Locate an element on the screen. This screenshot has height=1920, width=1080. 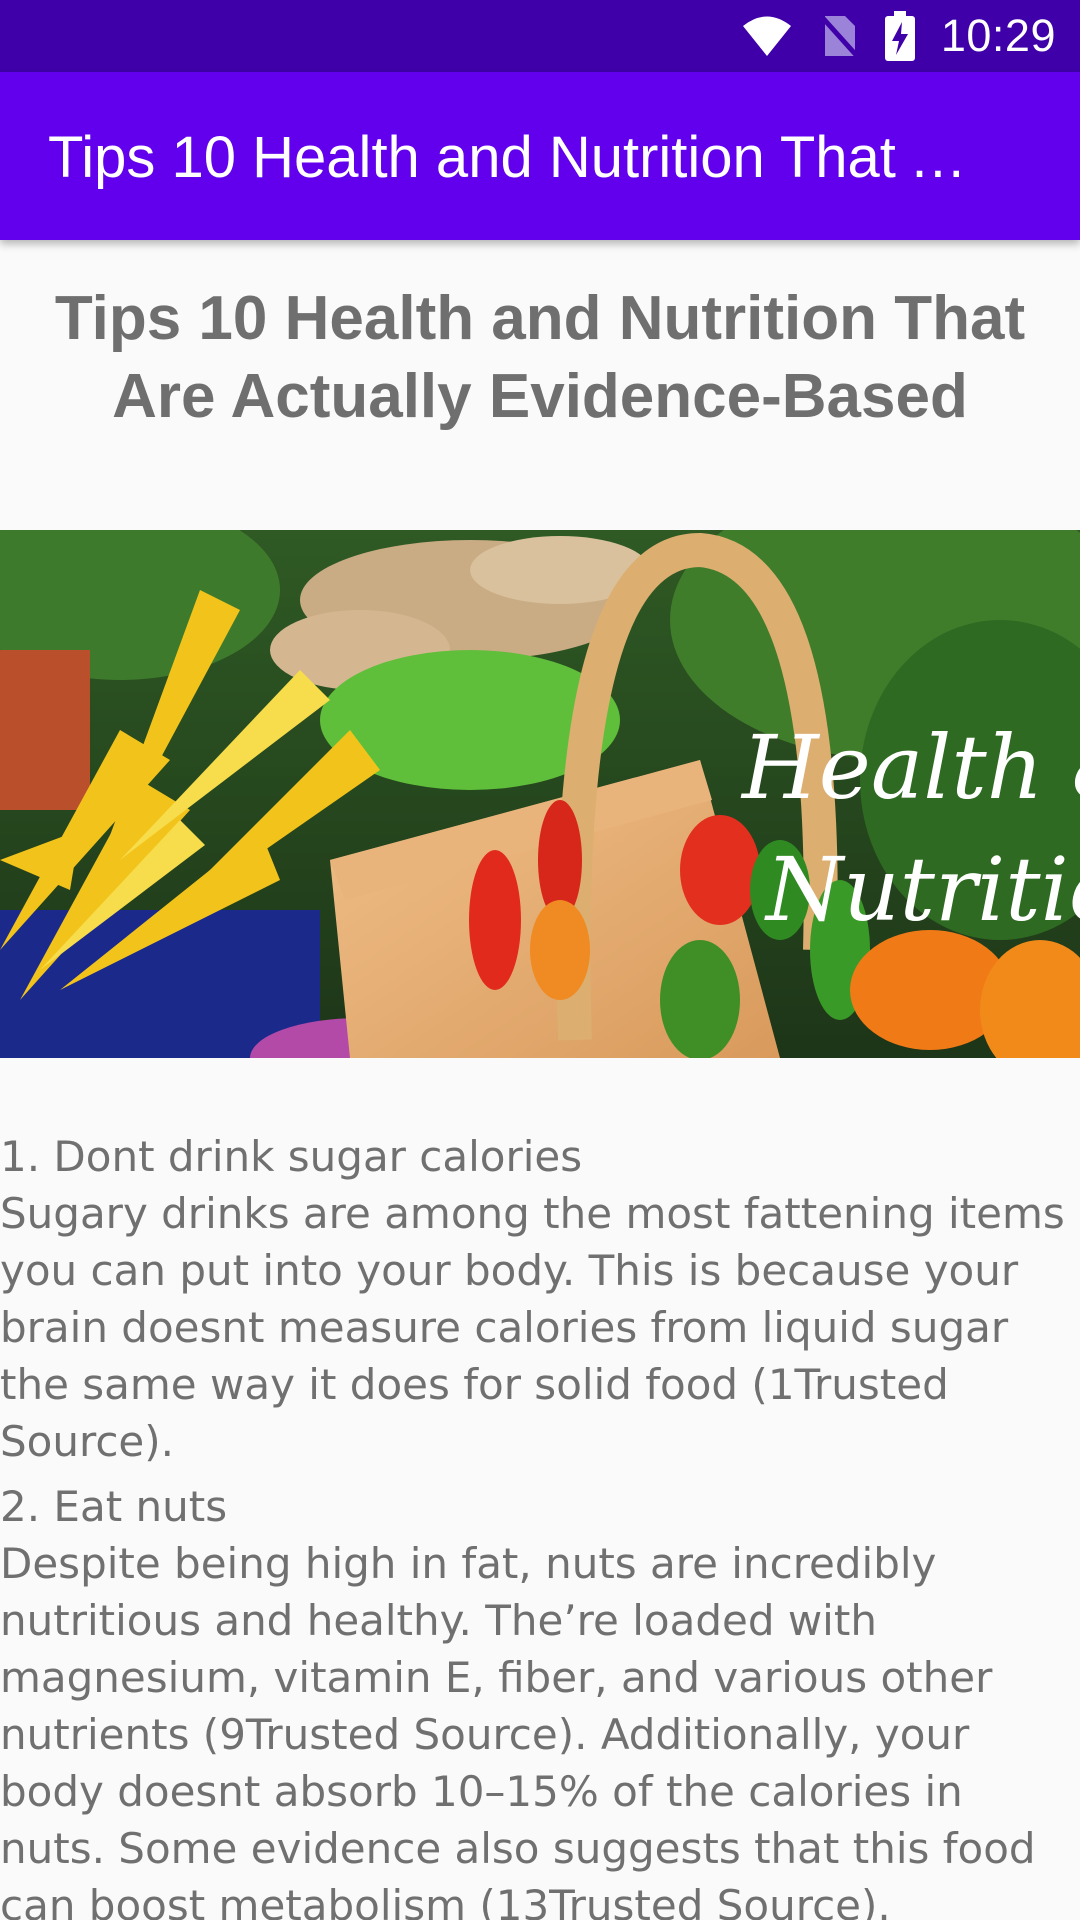
wifi-icon is located at coordinates (766, 36).